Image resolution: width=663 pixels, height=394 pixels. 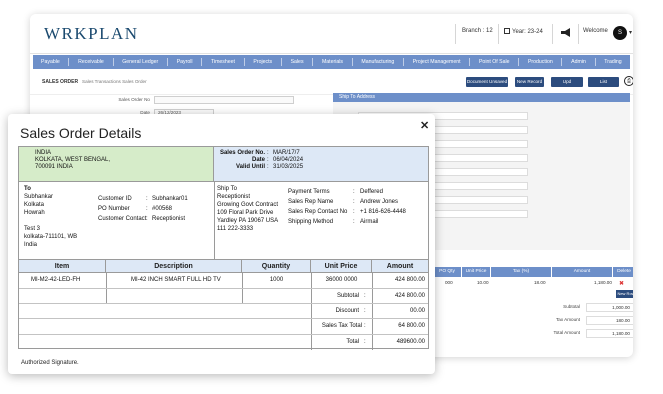 What do you see at coordinates (134, 99) in the screenshot?
I see `sales-order-no-label: Sales Order No` at bounding box center [134, 99].